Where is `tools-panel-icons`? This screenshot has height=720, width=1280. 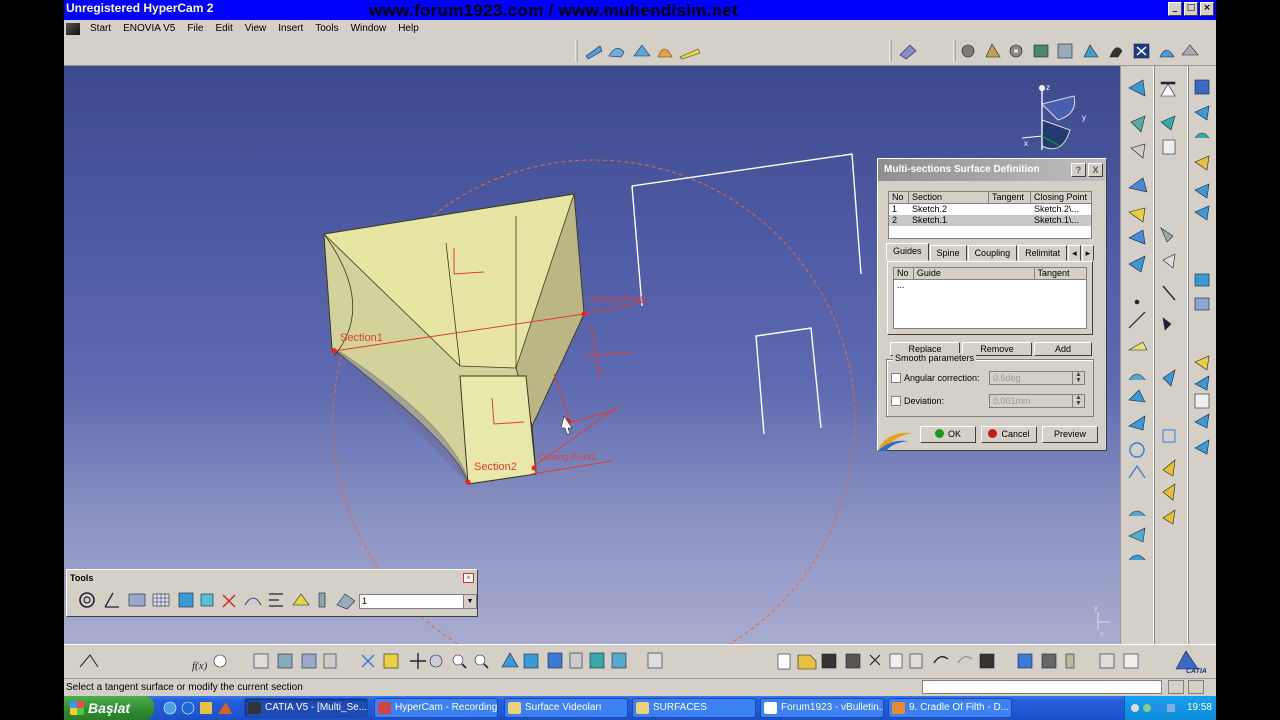 tools-panel-icons is located at coordinates (216, 600).